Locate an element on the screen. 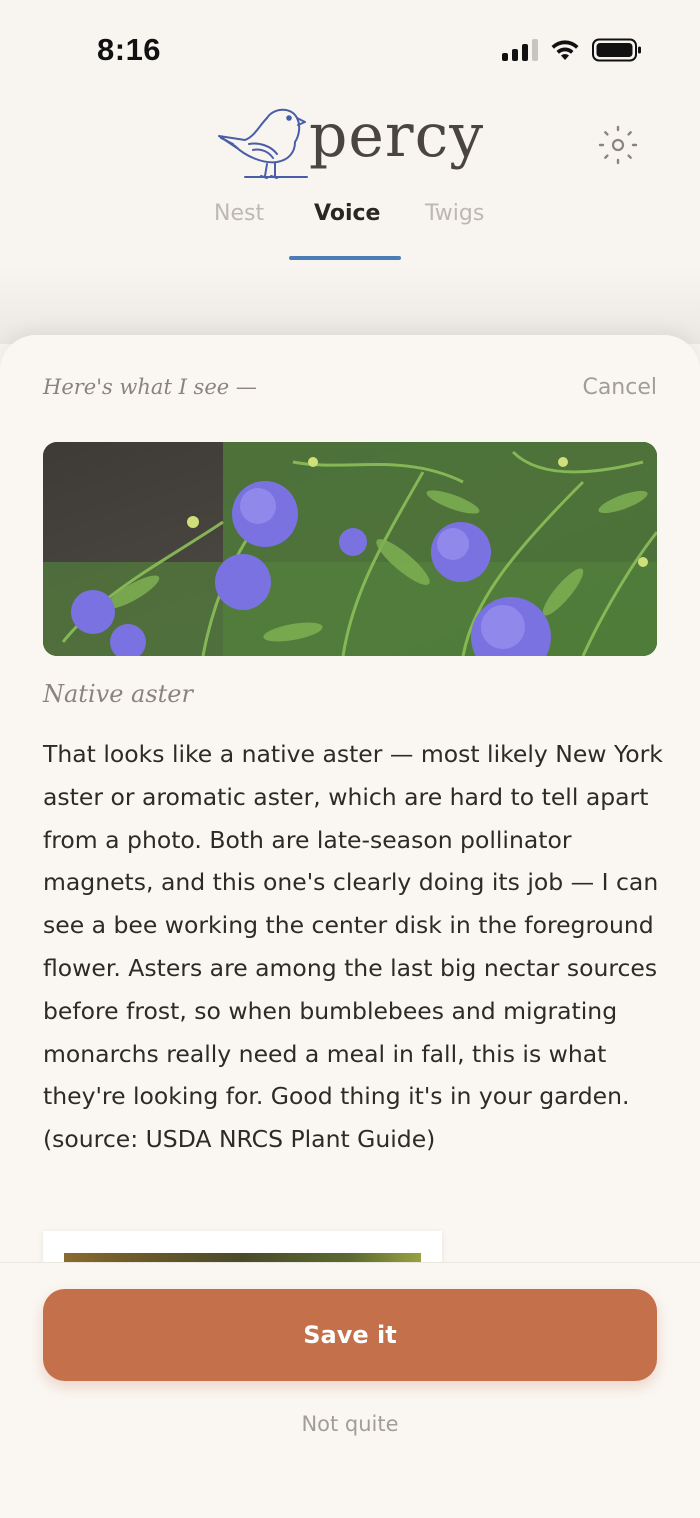 This screenshot has width=700, height=1518. tab-bar: Nest Voice Twigs is located at coordinates (350, 231).